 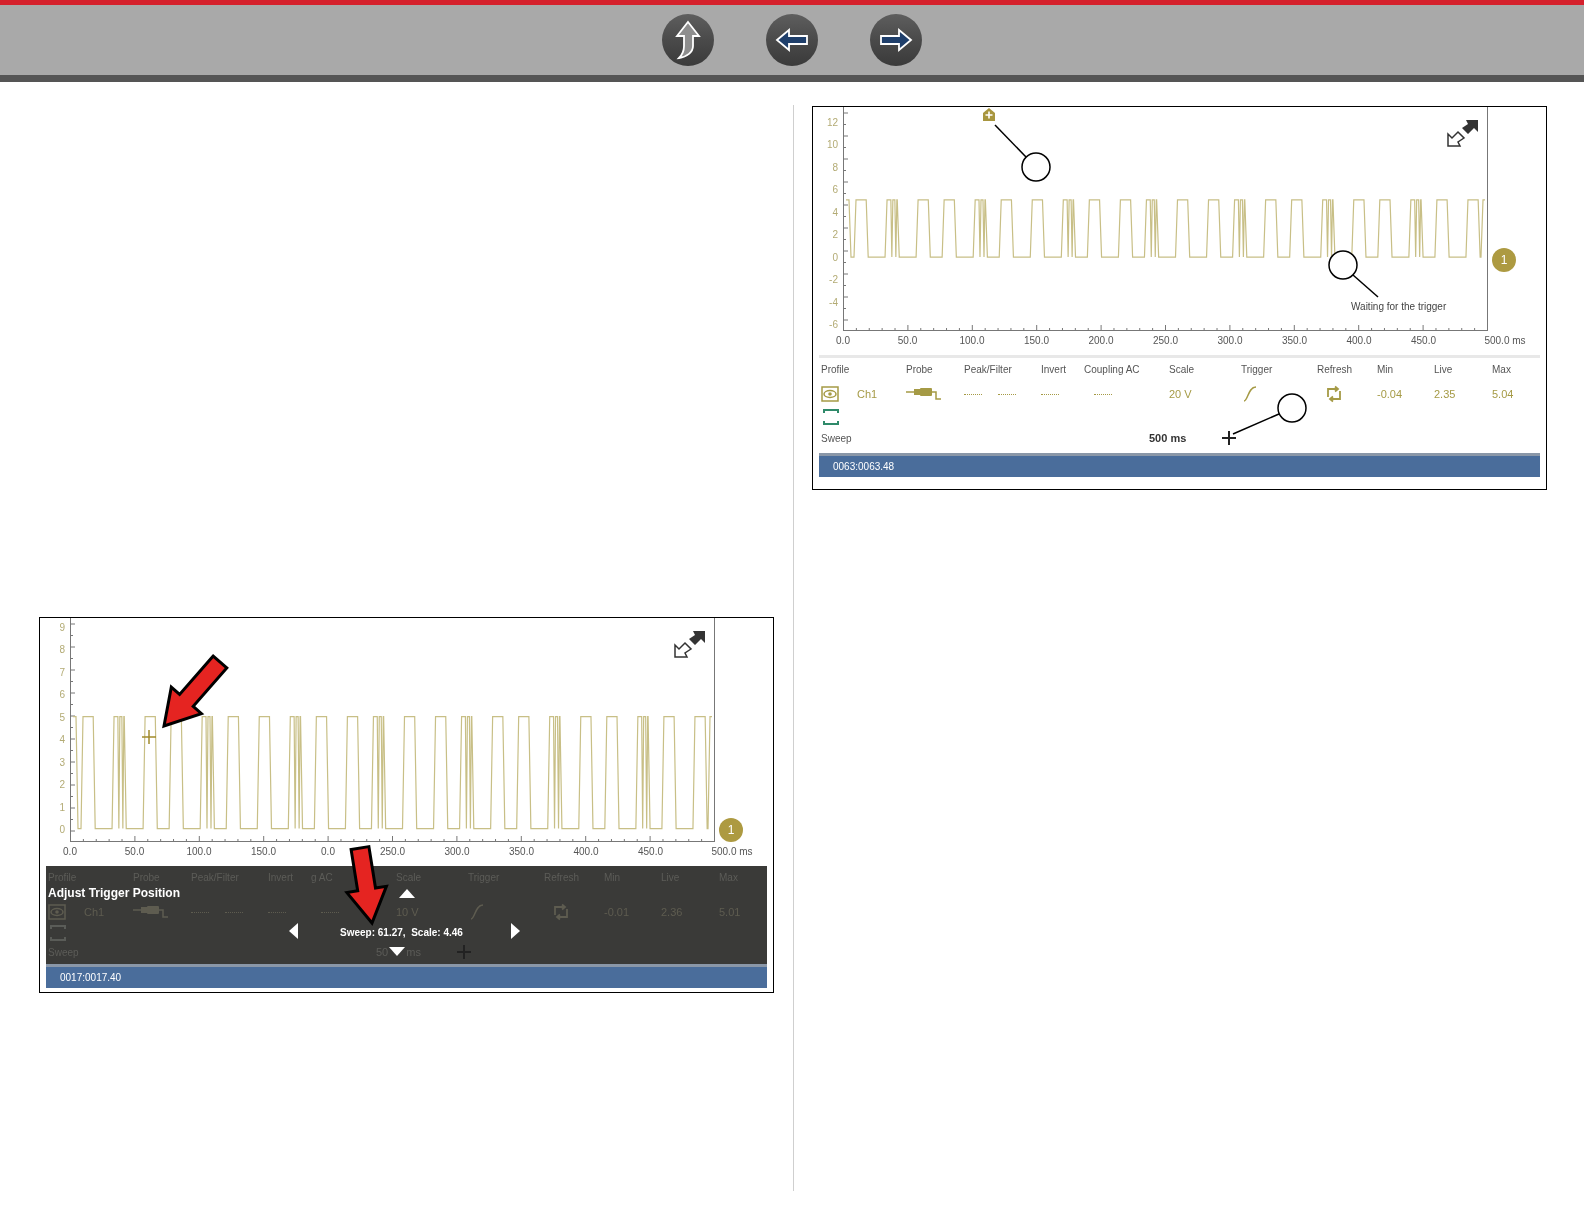 What do you see at coordinates (1386, 370) in the screenshot?
I see `column-header: Min` at bounding box center [1386, 370].